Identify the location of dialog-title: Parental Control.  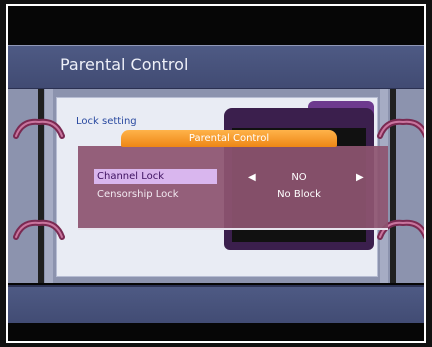
(229, 138).